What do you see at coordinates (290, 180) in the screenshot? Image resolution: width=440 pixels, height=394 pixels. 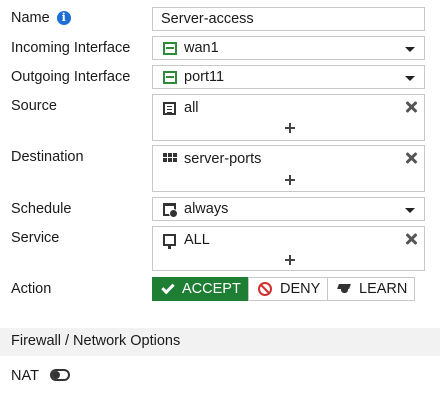 I see `add-destination-icon` at bounding box center [290, 180].